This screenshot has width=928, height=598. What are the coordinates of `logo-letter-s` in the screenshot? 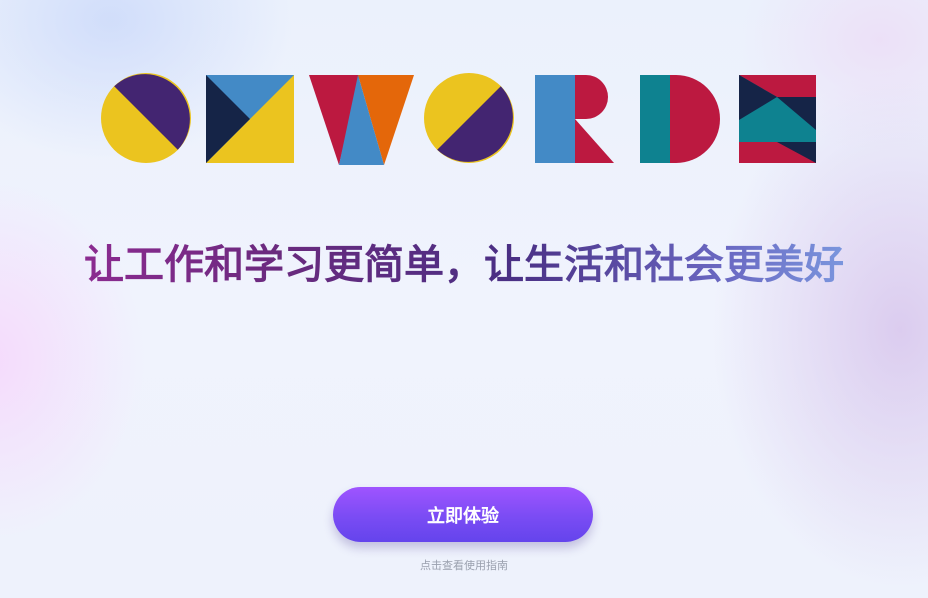 It's located at (777, 119).